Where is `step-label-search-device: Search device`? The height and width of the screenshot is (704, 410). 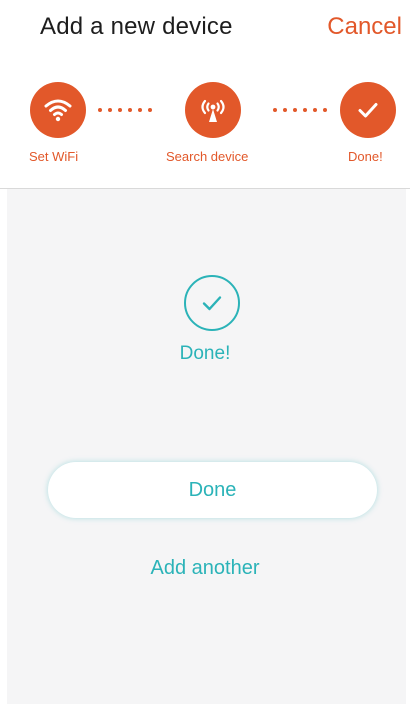
step-label-search-device: Search device is located at coordinates (207, 156).